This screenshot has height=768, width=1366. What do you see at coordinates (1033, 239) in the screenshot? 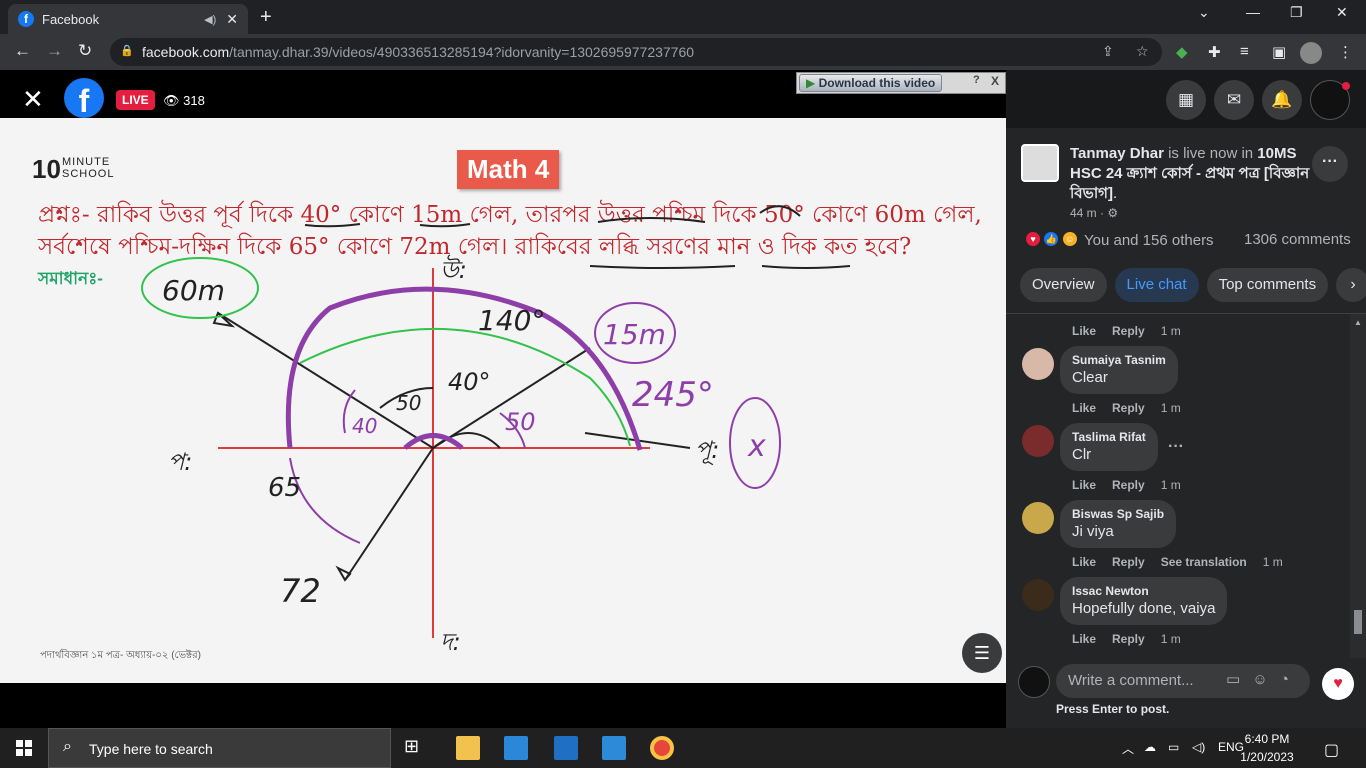
I see `love-reaction-icon: ♥` at bounding box center [1033, 239].